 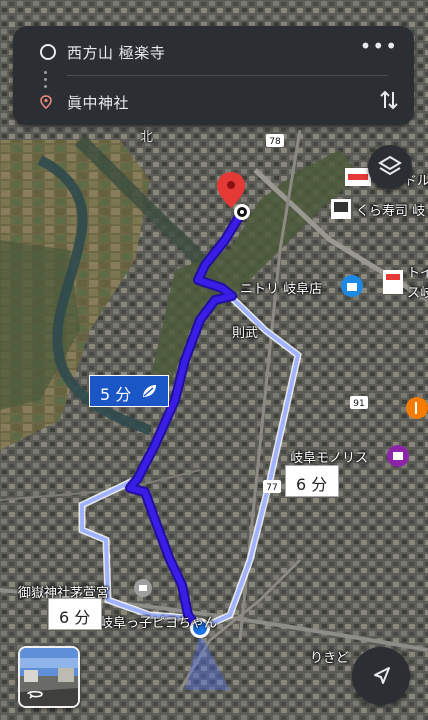 I want to click on poi-label-piyo: 岐阜っ子ピヨちゃん, so click(x=158, y=621).